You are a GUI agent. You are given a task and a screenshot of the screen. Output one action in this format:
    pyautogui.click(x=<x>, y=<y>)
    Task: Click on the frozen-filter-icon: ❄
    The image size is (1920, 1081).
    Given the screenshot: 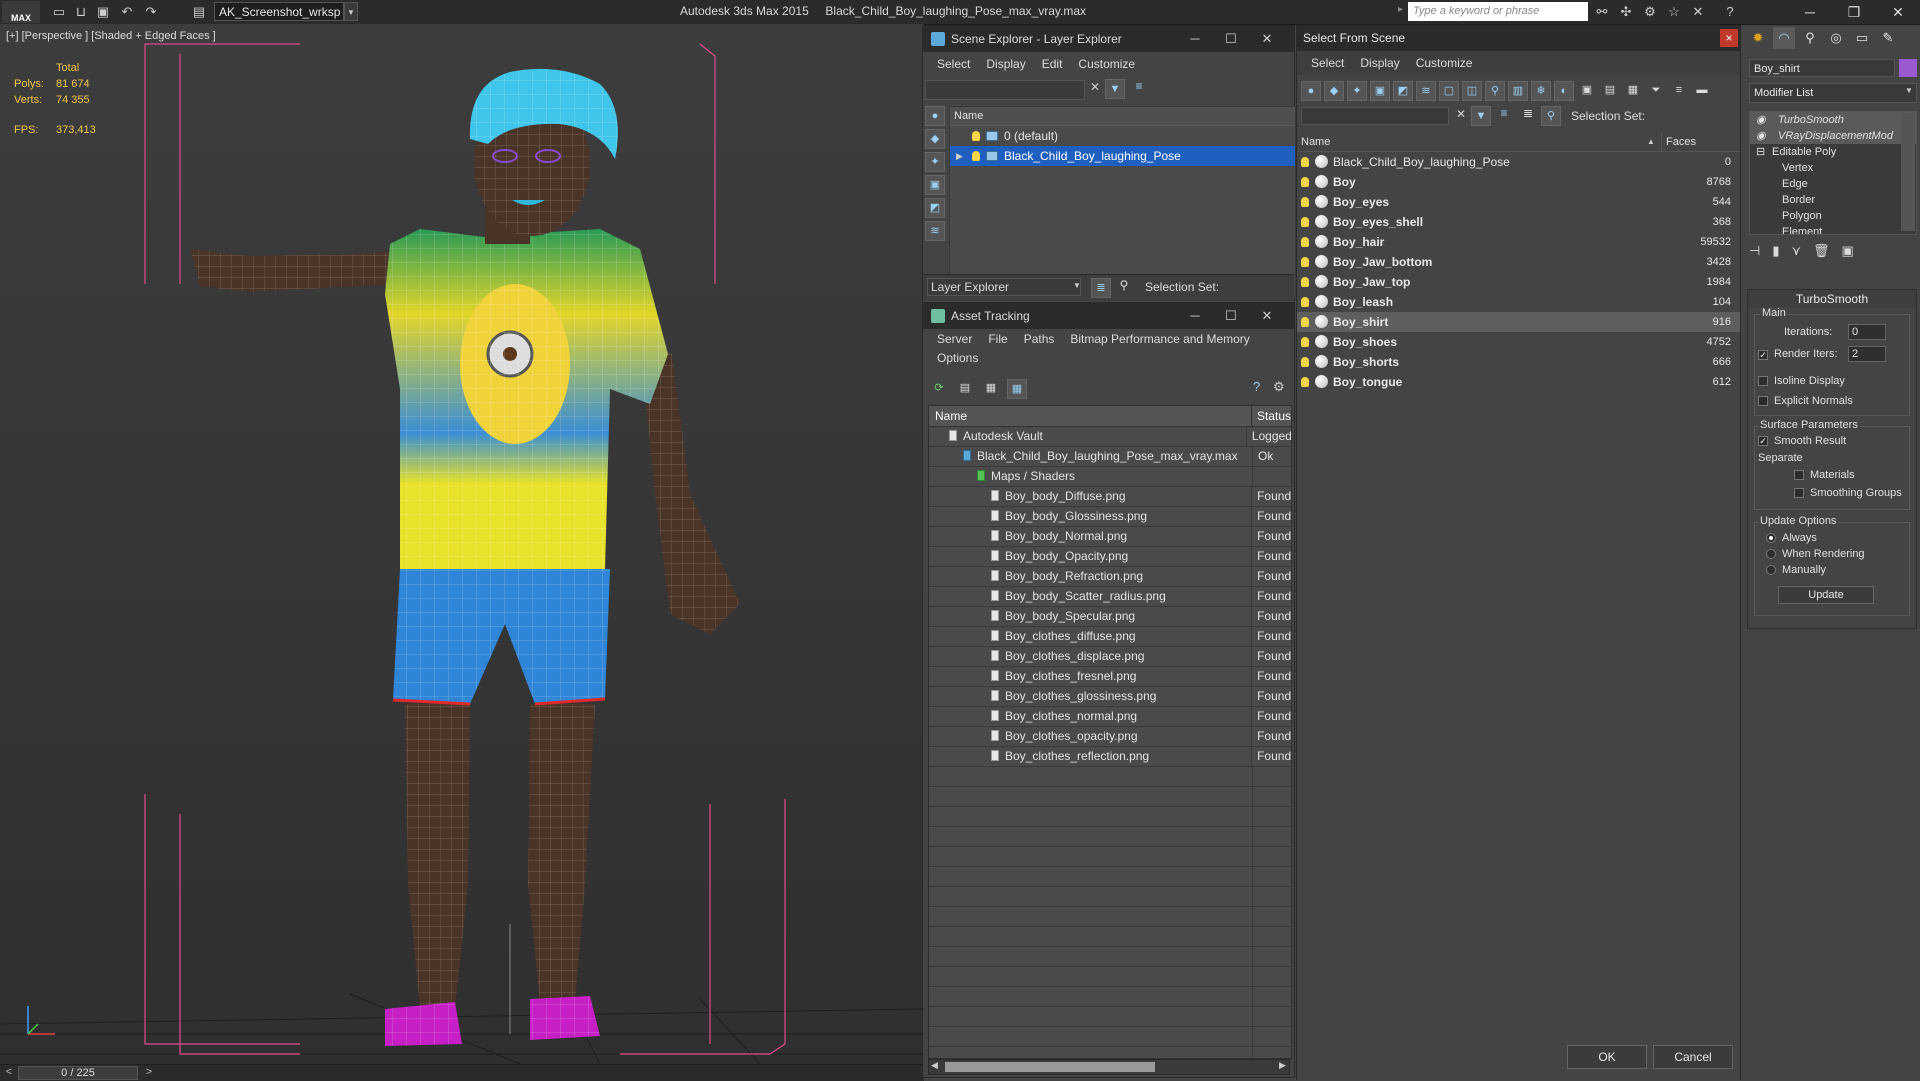 What is the action you would take?
    pyautogui.click(x=1541, y=91)
    